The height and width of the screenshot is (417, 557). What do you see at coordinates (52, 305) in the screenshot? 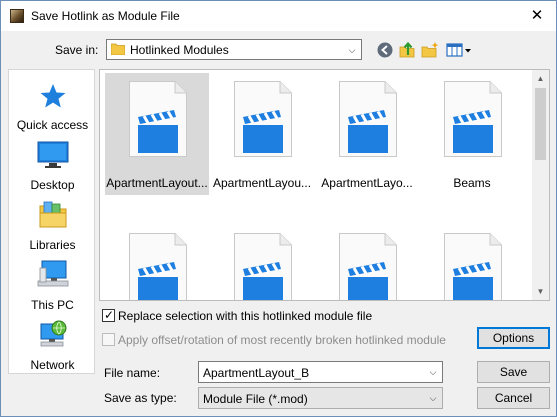
I see `place-label: This PC` at bounding box center [52, 305].